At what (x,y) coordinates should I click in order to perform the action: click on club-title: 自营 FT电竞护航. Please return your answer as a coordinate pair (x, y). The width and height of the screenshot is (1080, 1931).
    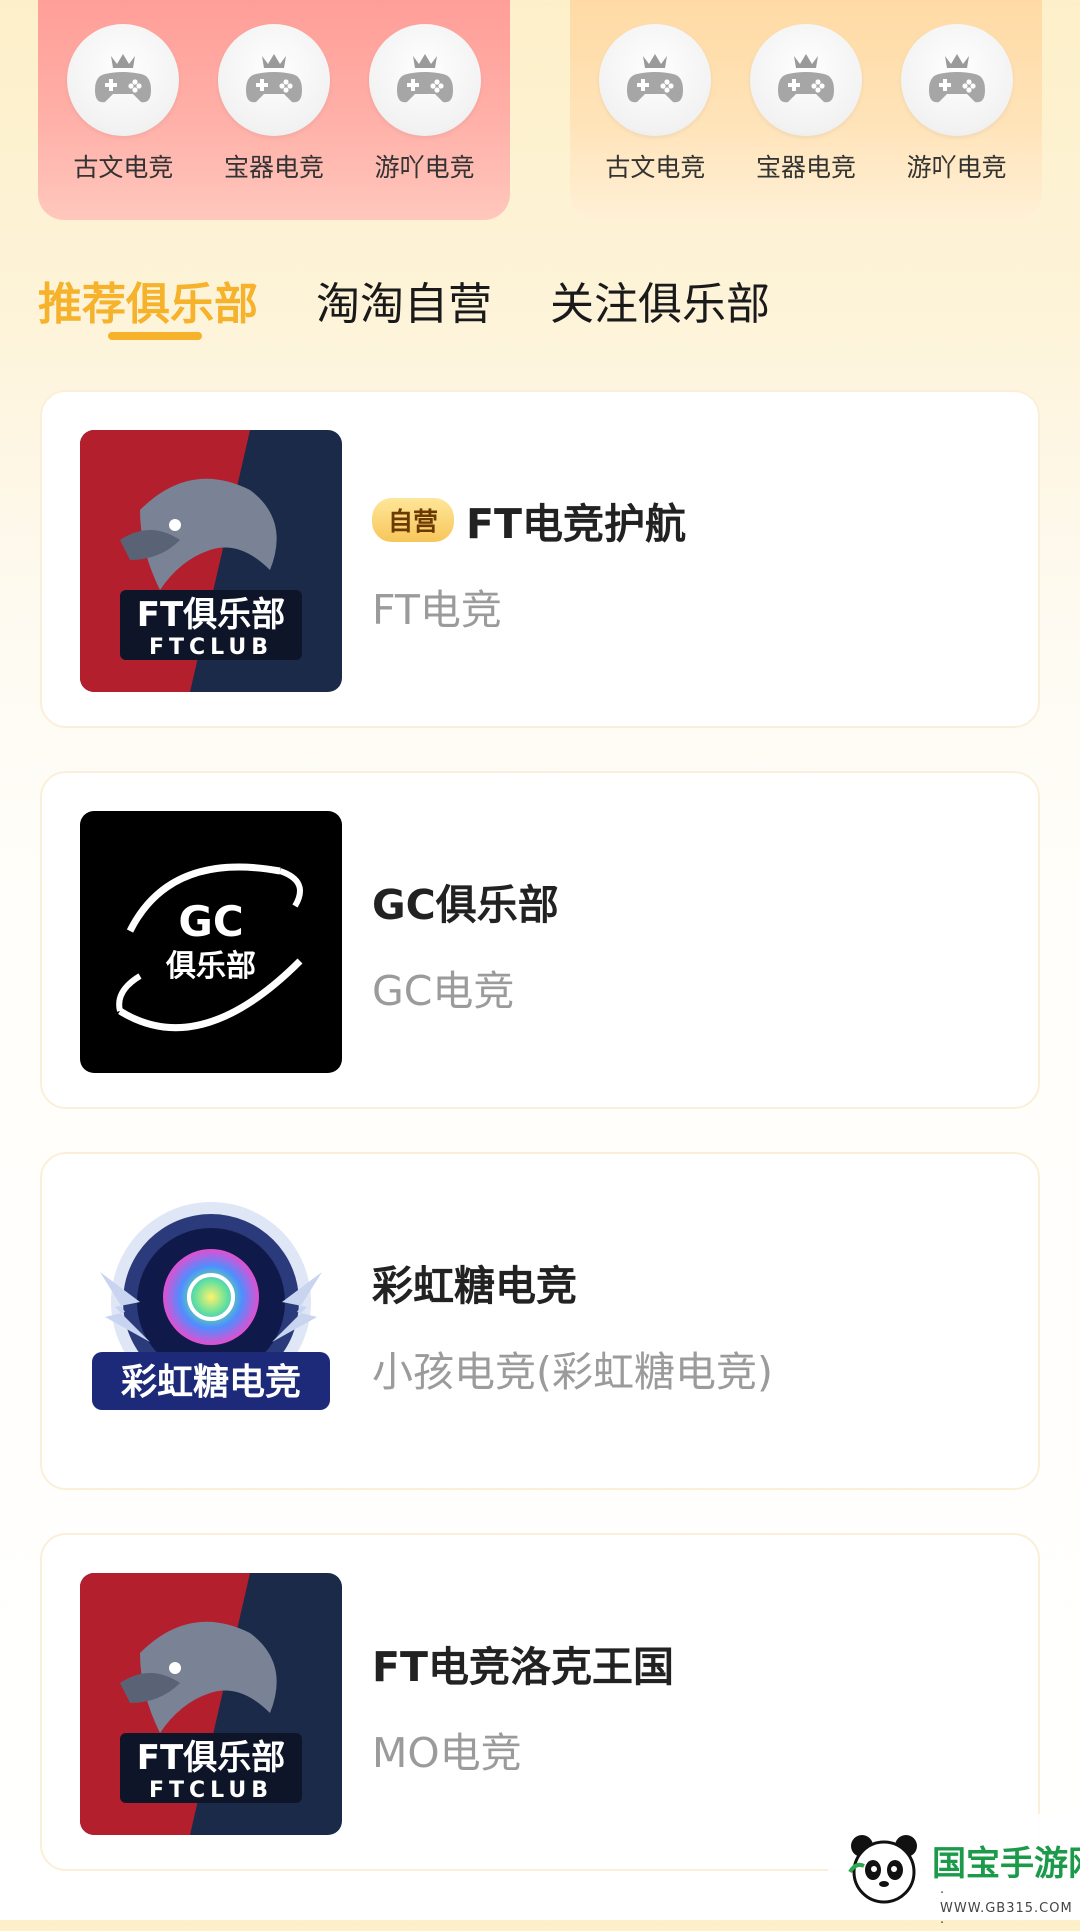
    Looking at the image, I should click on (529, 520).